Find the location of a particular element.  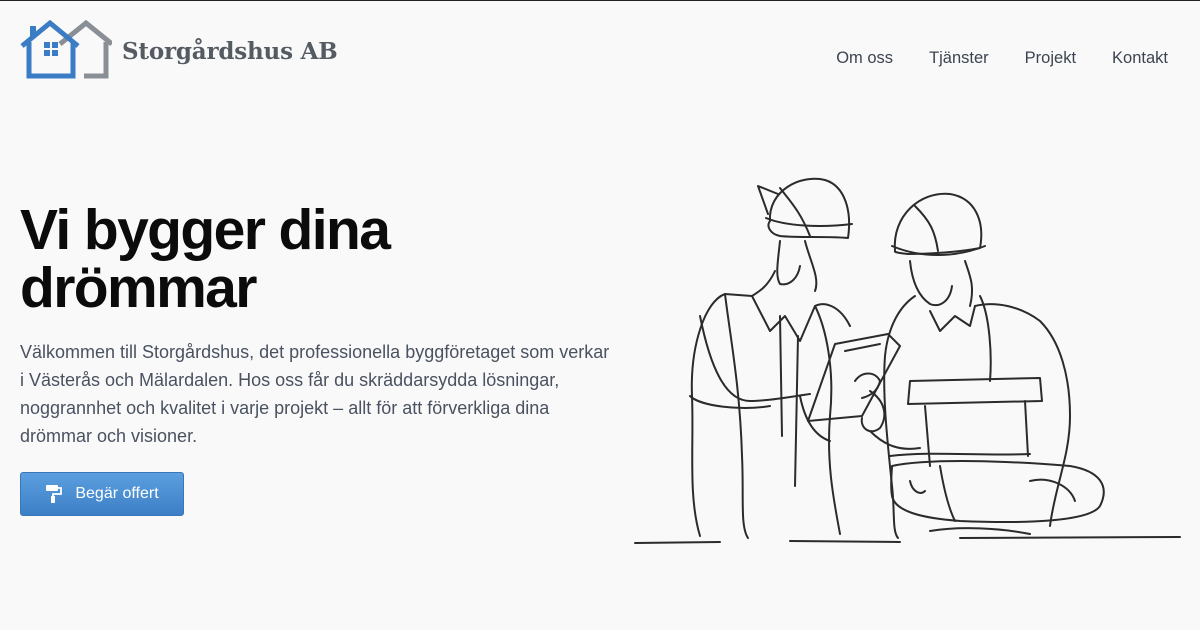

house-logo-icon is located at coordinates (66, 49).